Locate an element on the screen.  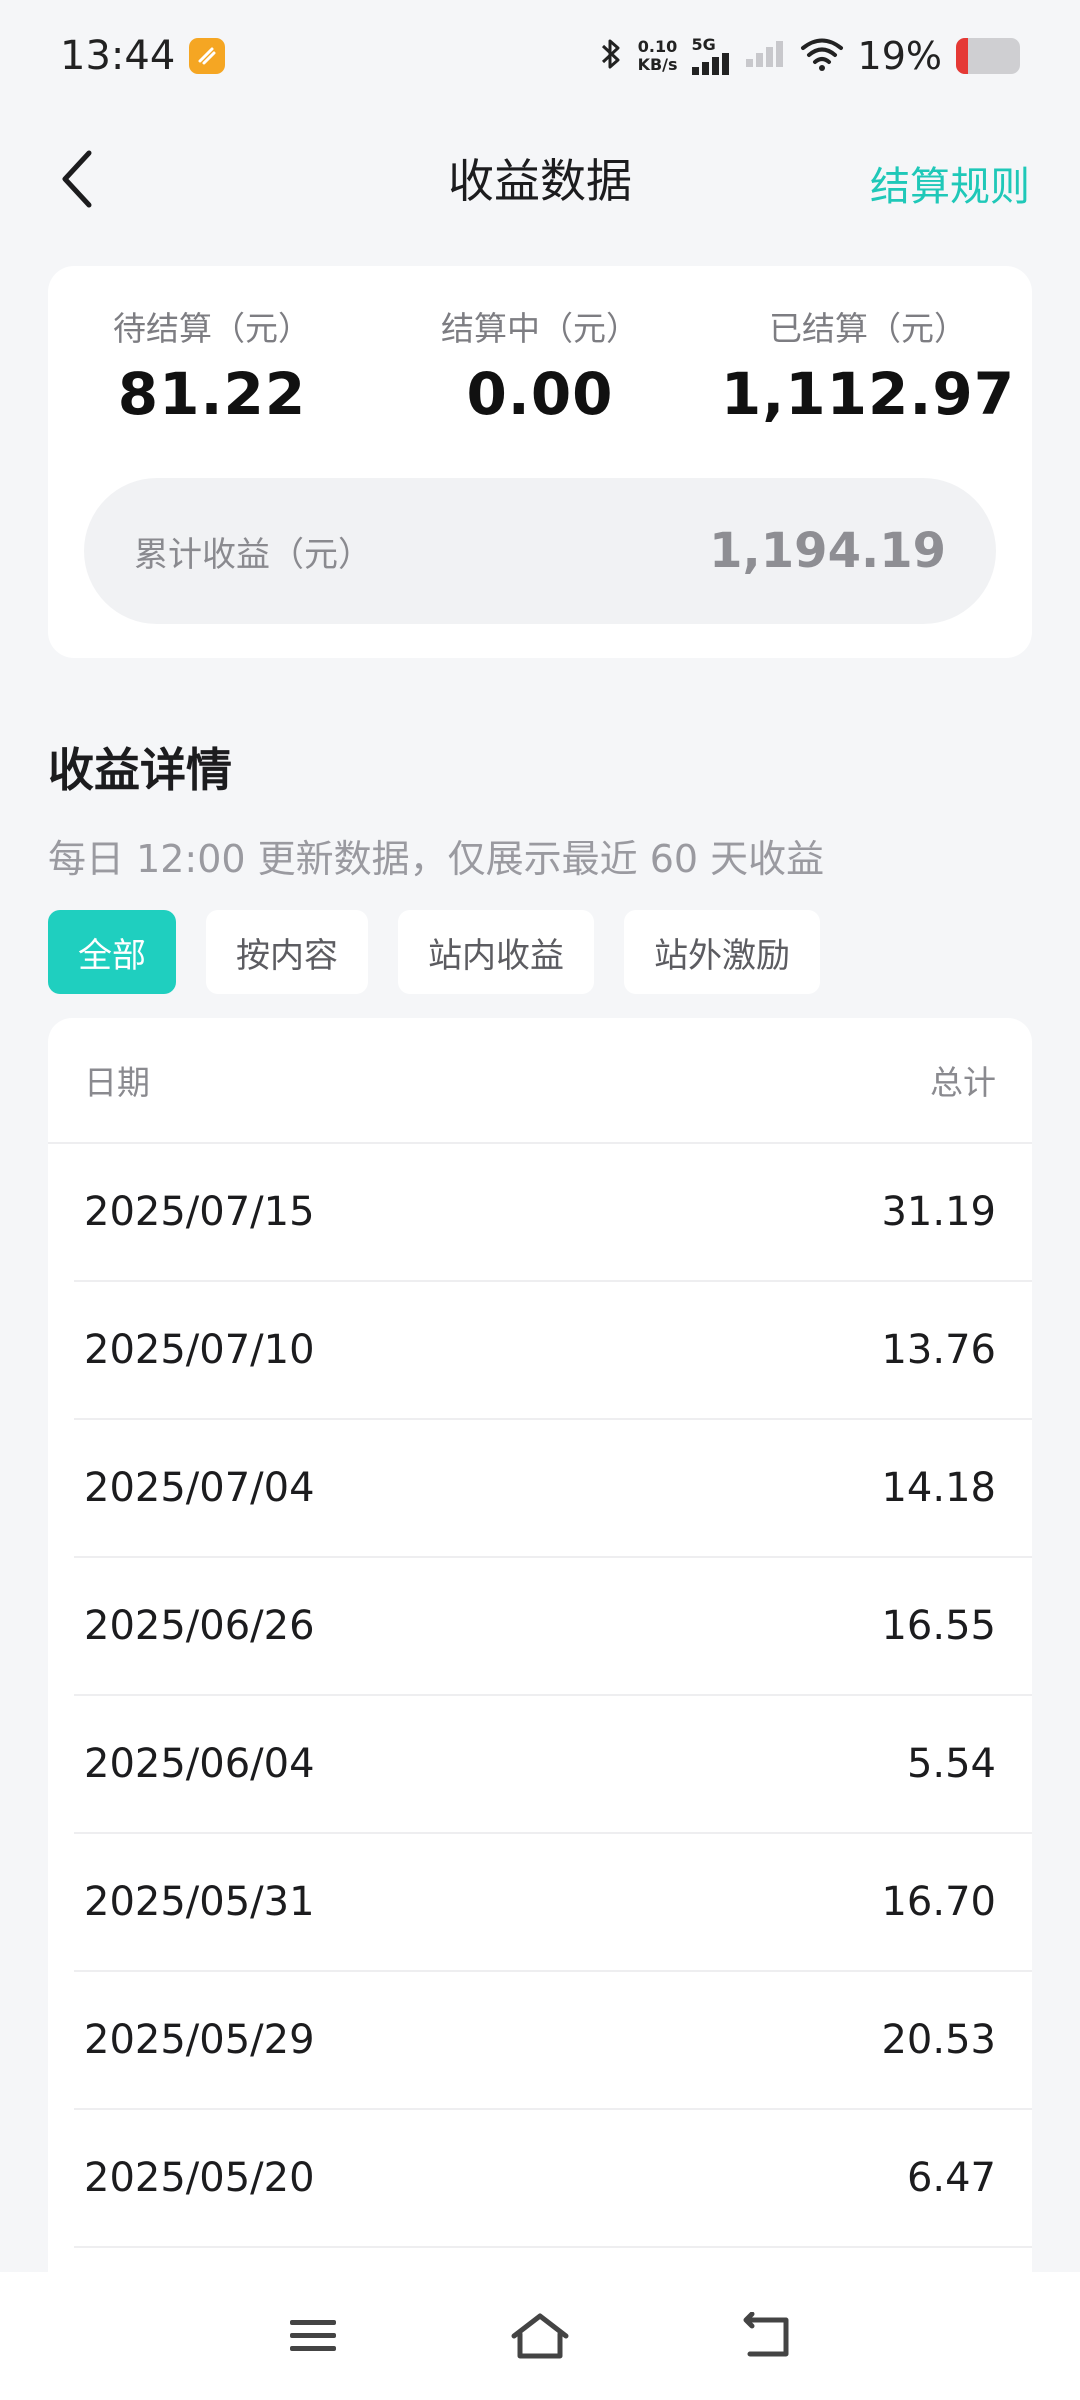
signal-bars-secondary-icon is located at coordinates (765, 56).